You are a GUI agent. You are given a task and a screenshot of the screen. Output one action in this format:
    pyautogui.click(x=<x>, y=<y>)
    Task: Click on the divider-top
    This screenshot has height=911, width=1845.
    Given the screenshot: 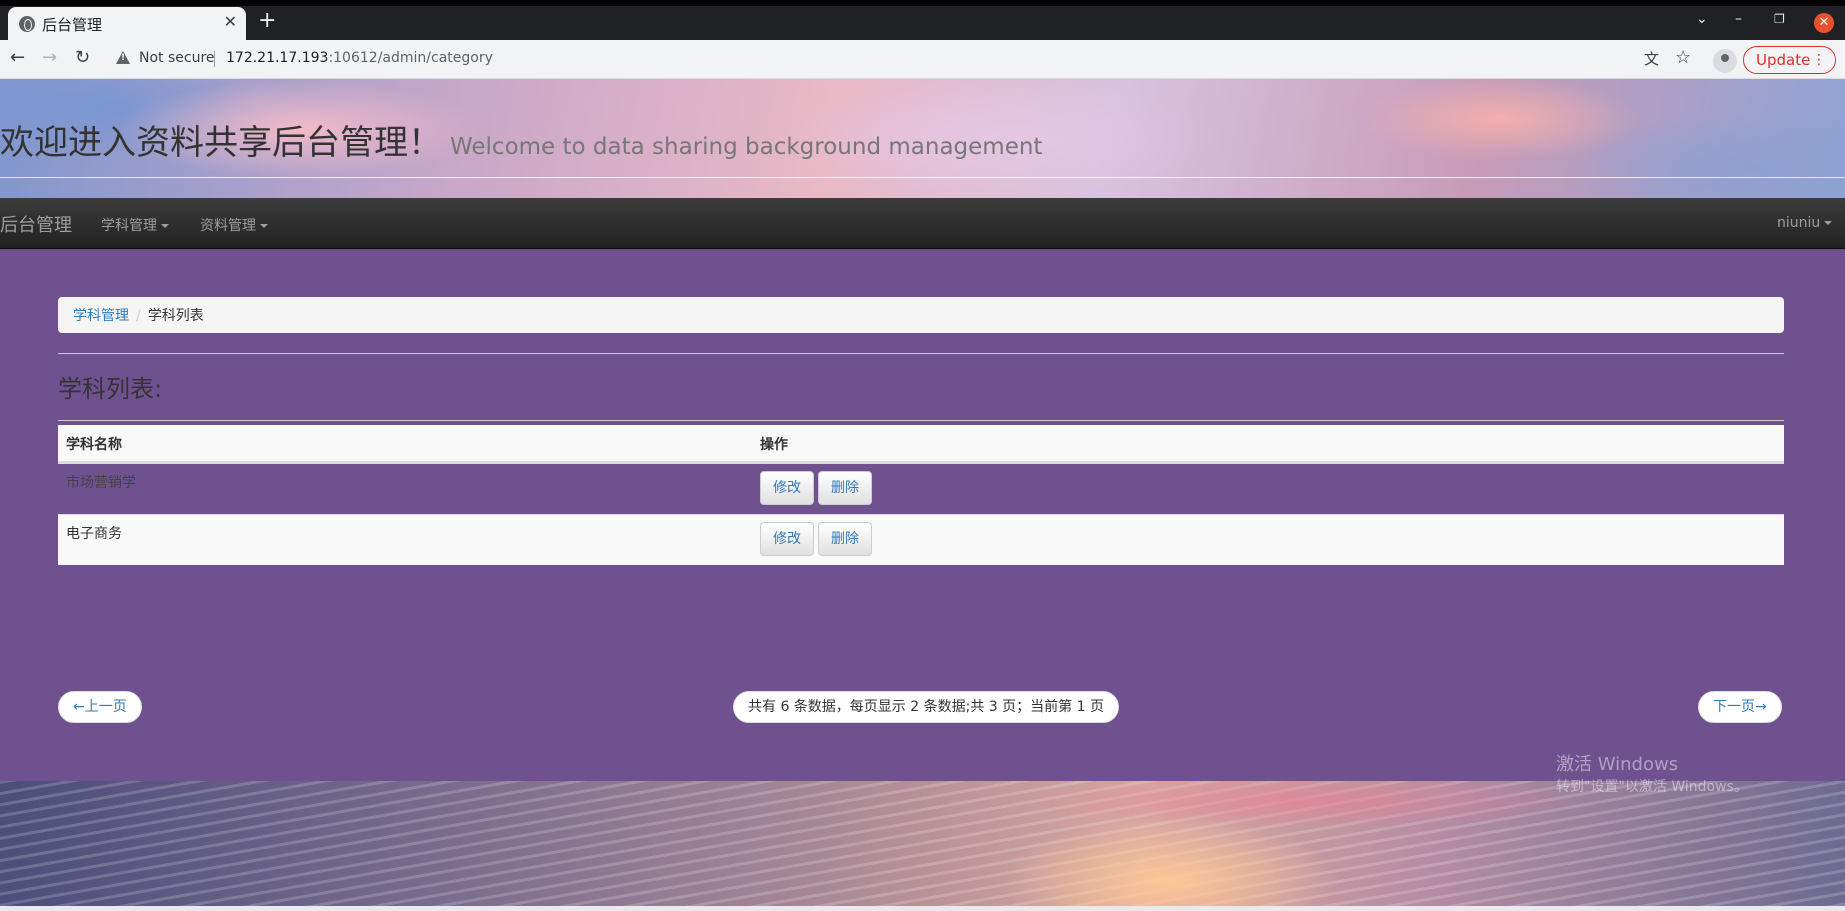 What is the action you would take?
    pyautogui.click(x=921, y=353)
    